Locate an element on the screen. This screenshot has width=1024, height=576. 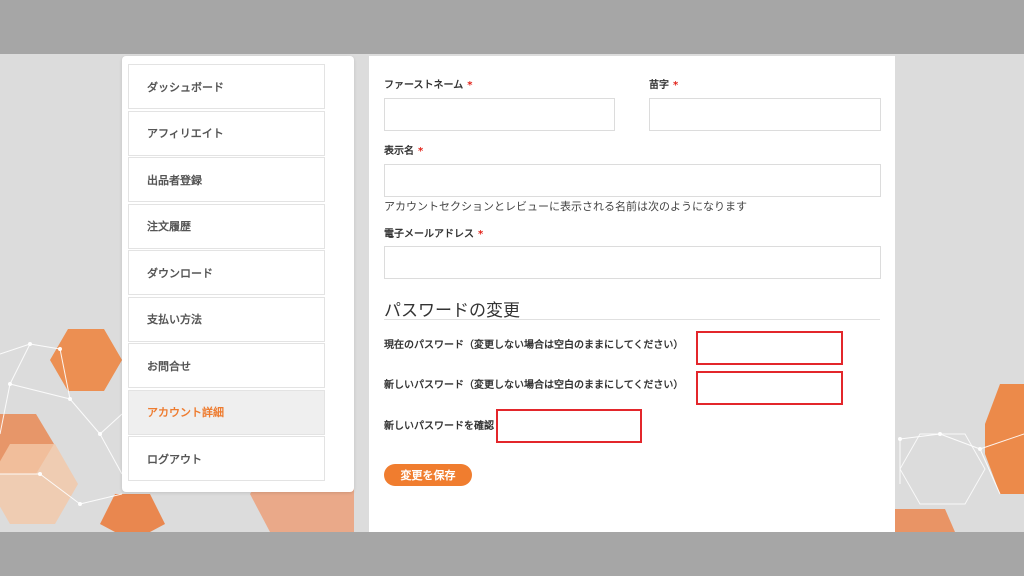
nav-item-seller-registration: 出品者登録 is located at coordinates (226, 179).